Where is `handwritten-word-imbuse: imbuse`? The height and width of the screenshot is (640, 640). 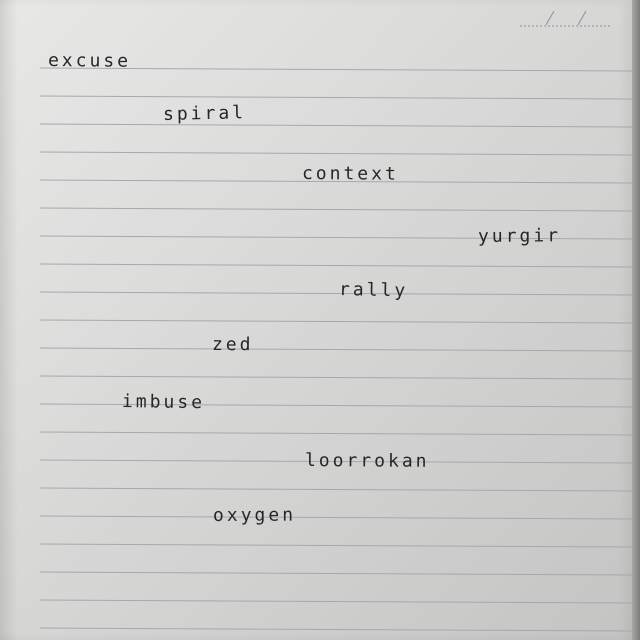 handwritten-word-imbuse: imbuse is located at coordinates (163, 402).